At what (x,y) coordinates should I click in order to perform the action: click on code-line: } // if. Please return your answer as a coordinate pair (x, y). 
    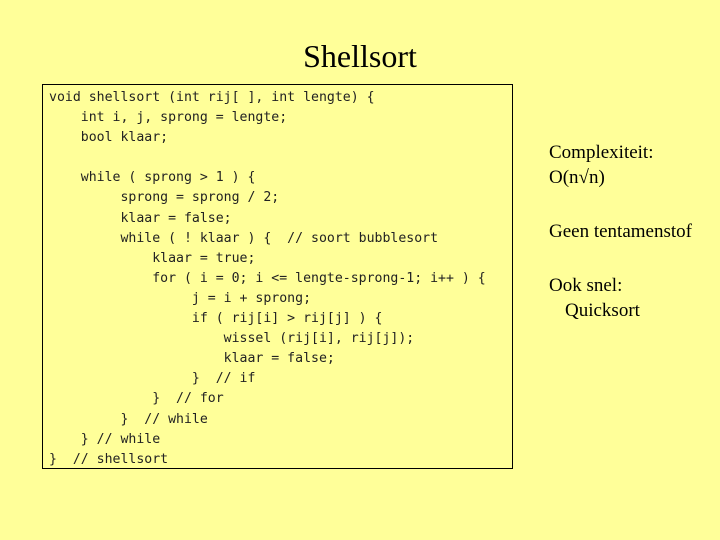
    Looking at the image, I should click on (152, 379).